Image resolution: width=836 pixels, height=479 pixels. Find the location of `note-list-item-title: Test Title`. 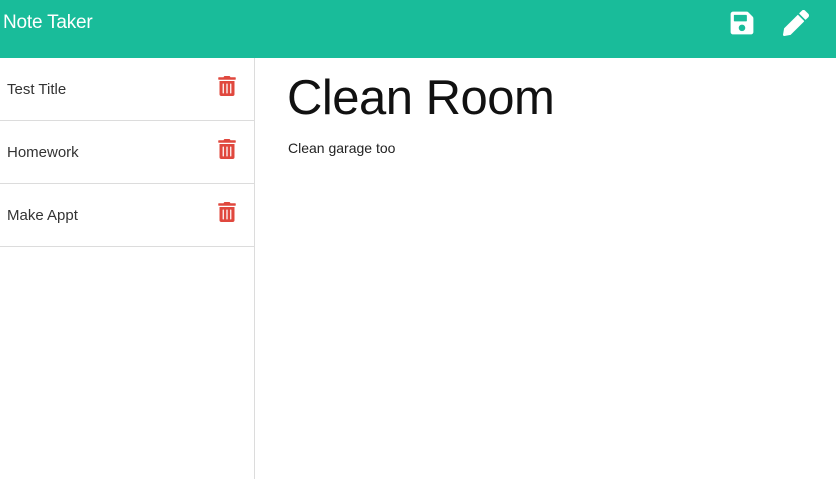

note-list-item-title: Test Title is located at coordinates (37, 89).